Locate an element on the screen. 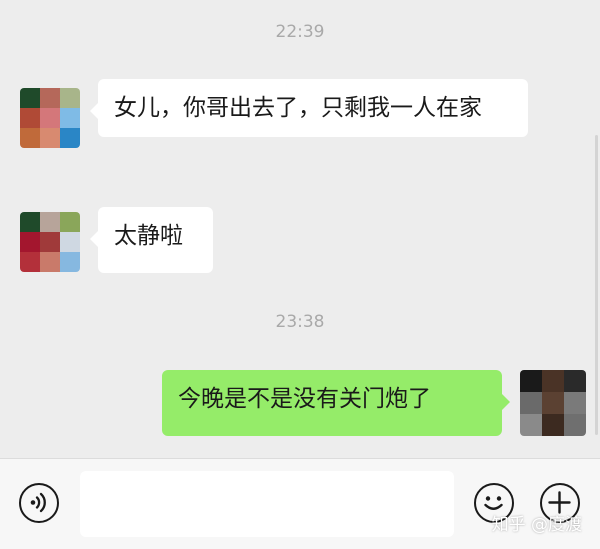  scrollbar is located at coordinates (596, 285).